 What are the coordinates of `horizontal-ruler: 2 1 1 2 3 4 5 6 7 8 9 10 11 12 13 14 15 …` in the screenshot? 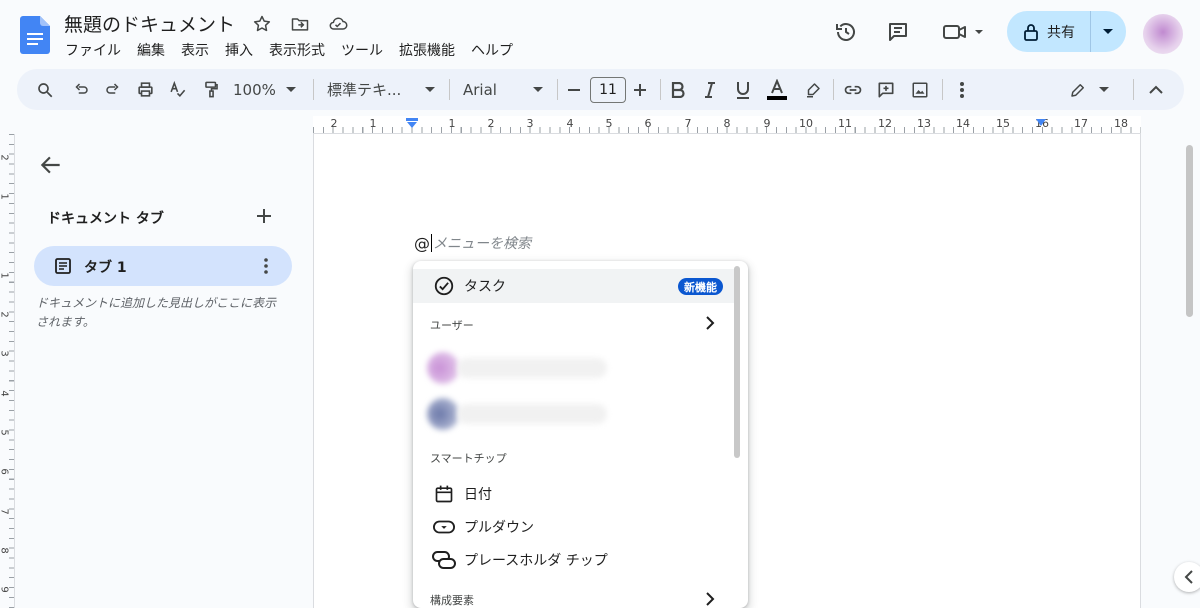 It's located at (727, 125).